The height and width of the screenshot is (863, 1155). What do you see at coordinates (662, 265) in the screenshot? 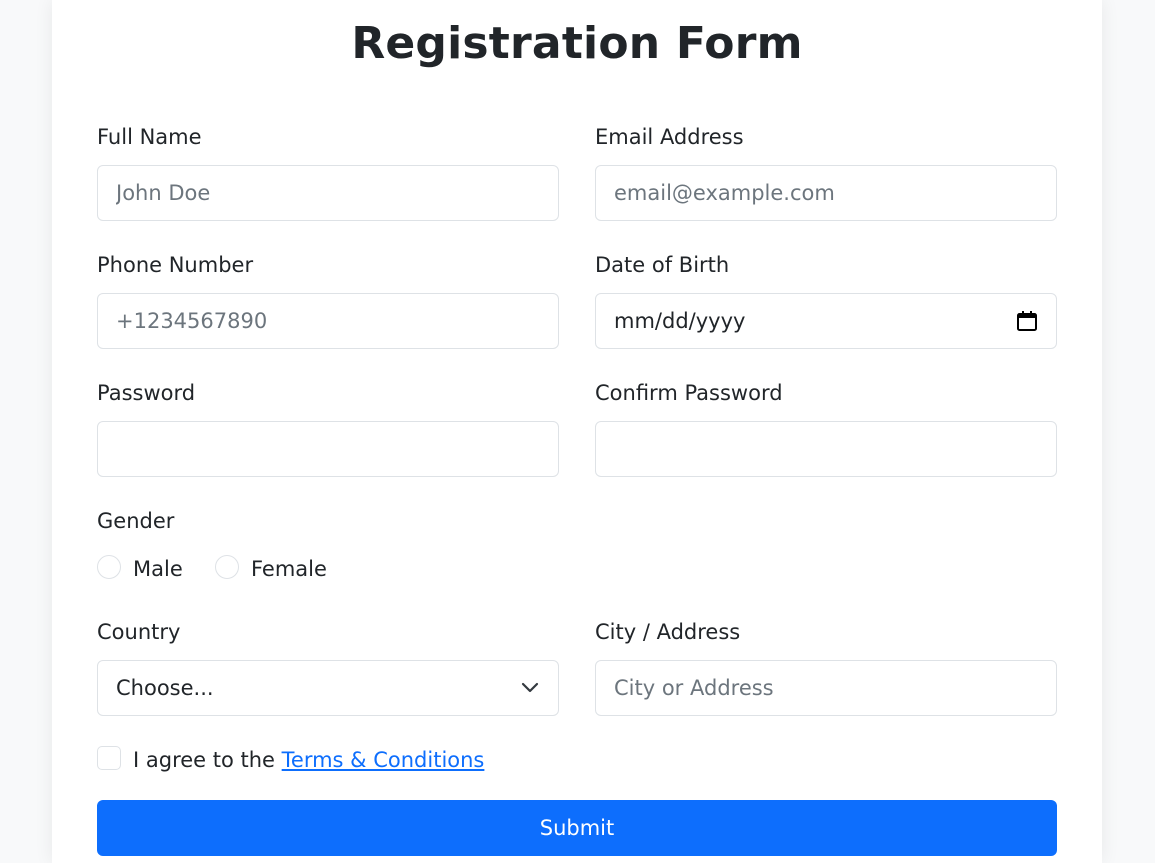
I see `dob-label: Date of Birth` at bounding box center [662, 265].